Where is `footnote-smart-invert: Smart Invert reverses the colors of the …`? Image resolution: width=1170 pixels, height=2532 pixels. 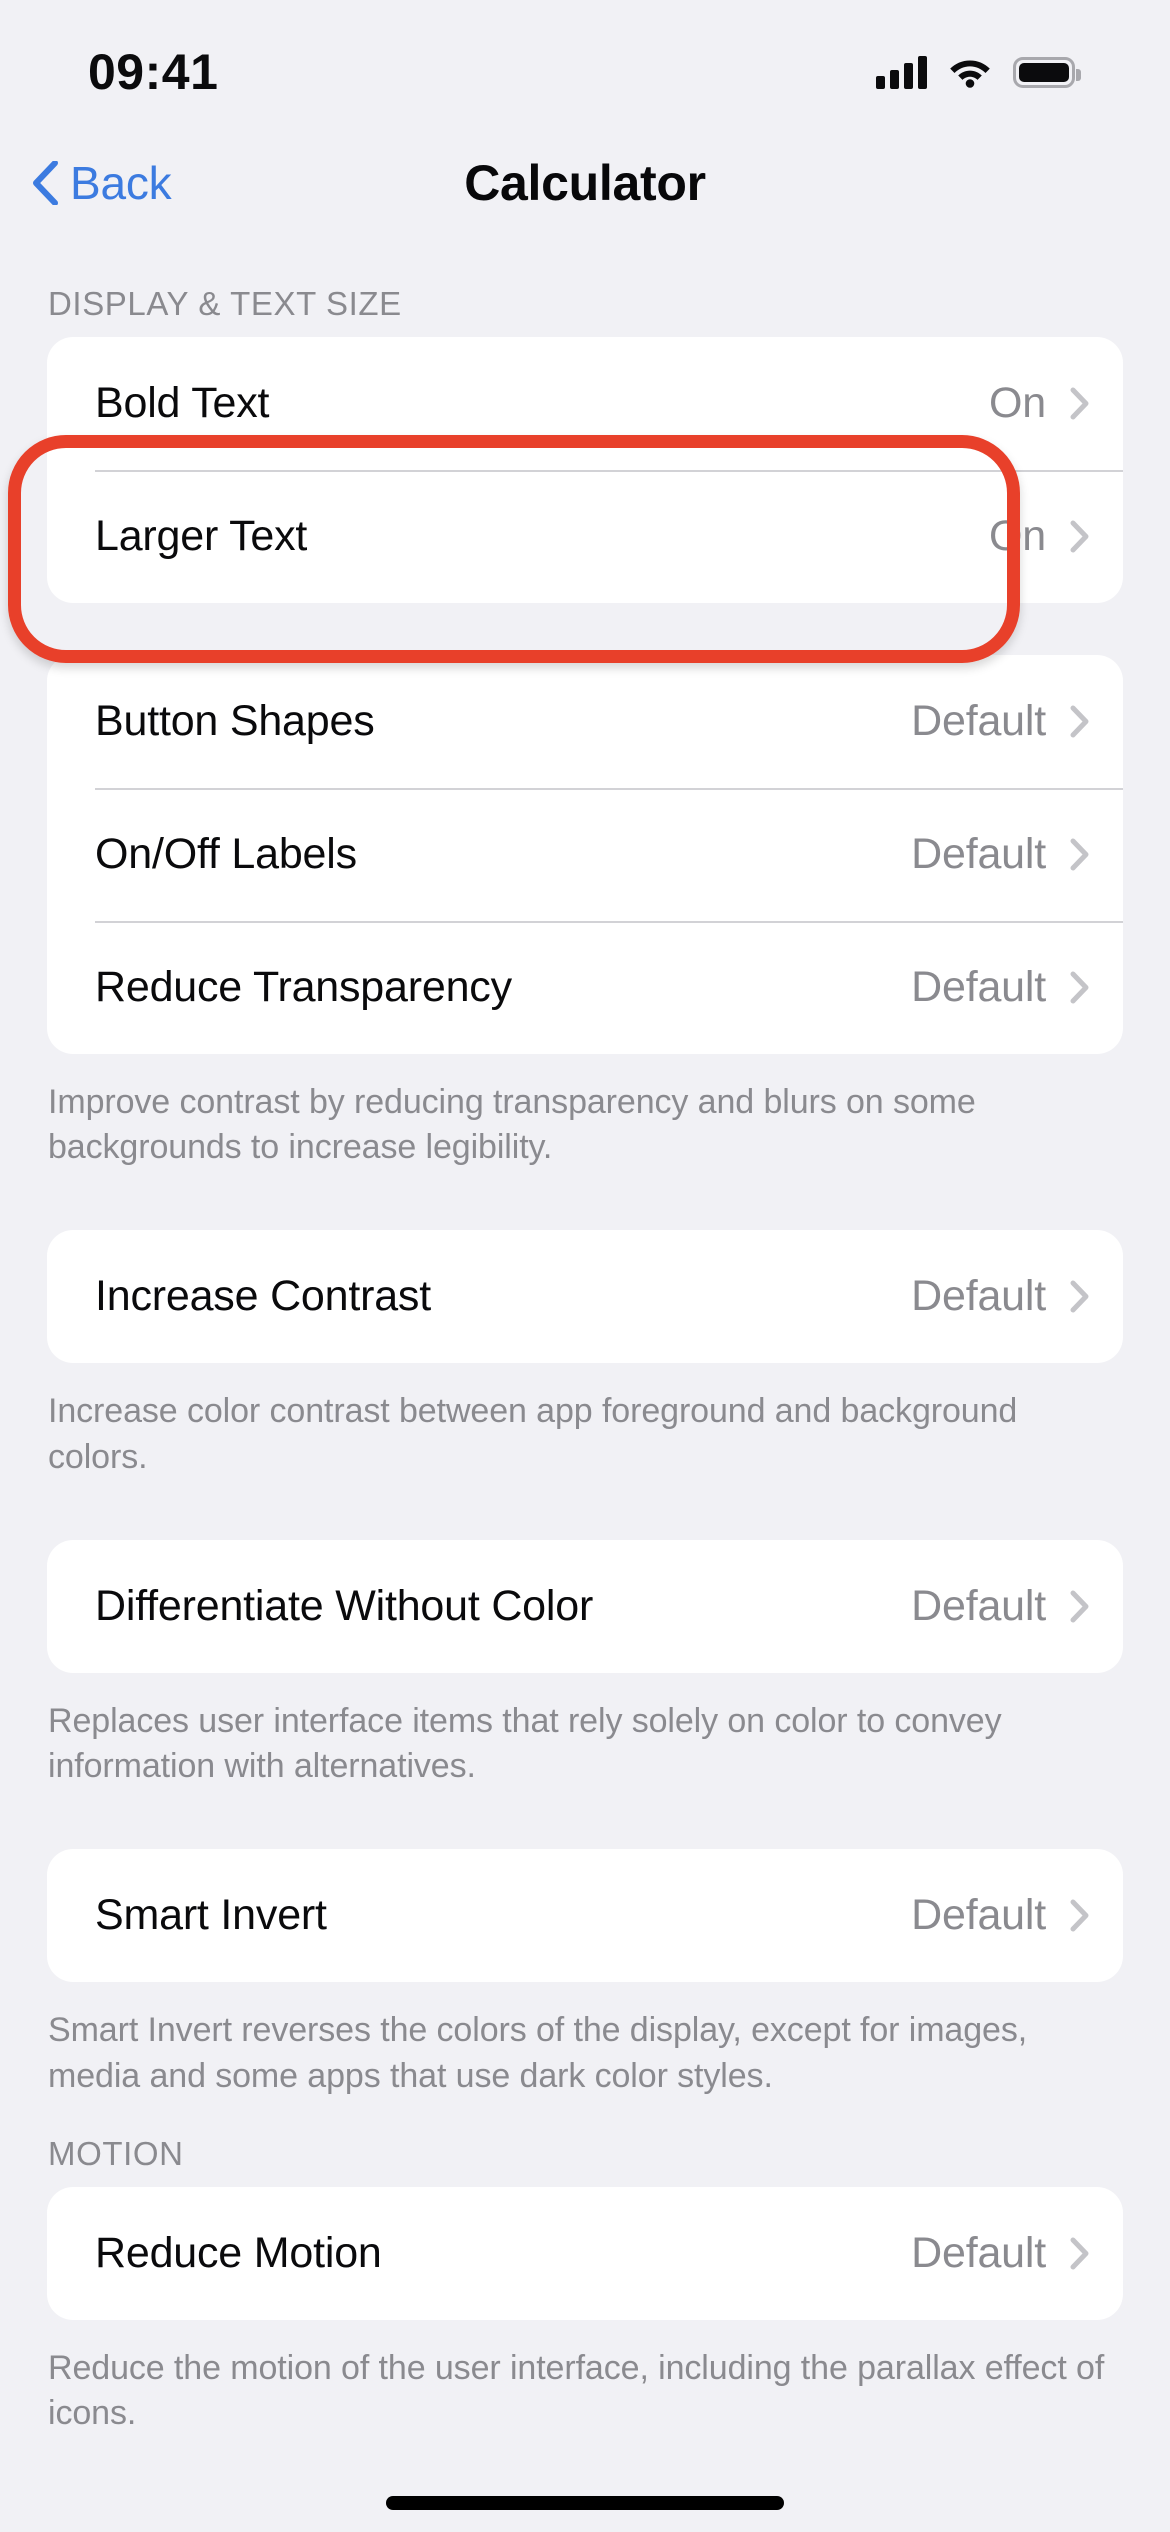 footnote-smart-invert: Smart Invert reverses the colors of the … is located at coordinates (538, 2053).